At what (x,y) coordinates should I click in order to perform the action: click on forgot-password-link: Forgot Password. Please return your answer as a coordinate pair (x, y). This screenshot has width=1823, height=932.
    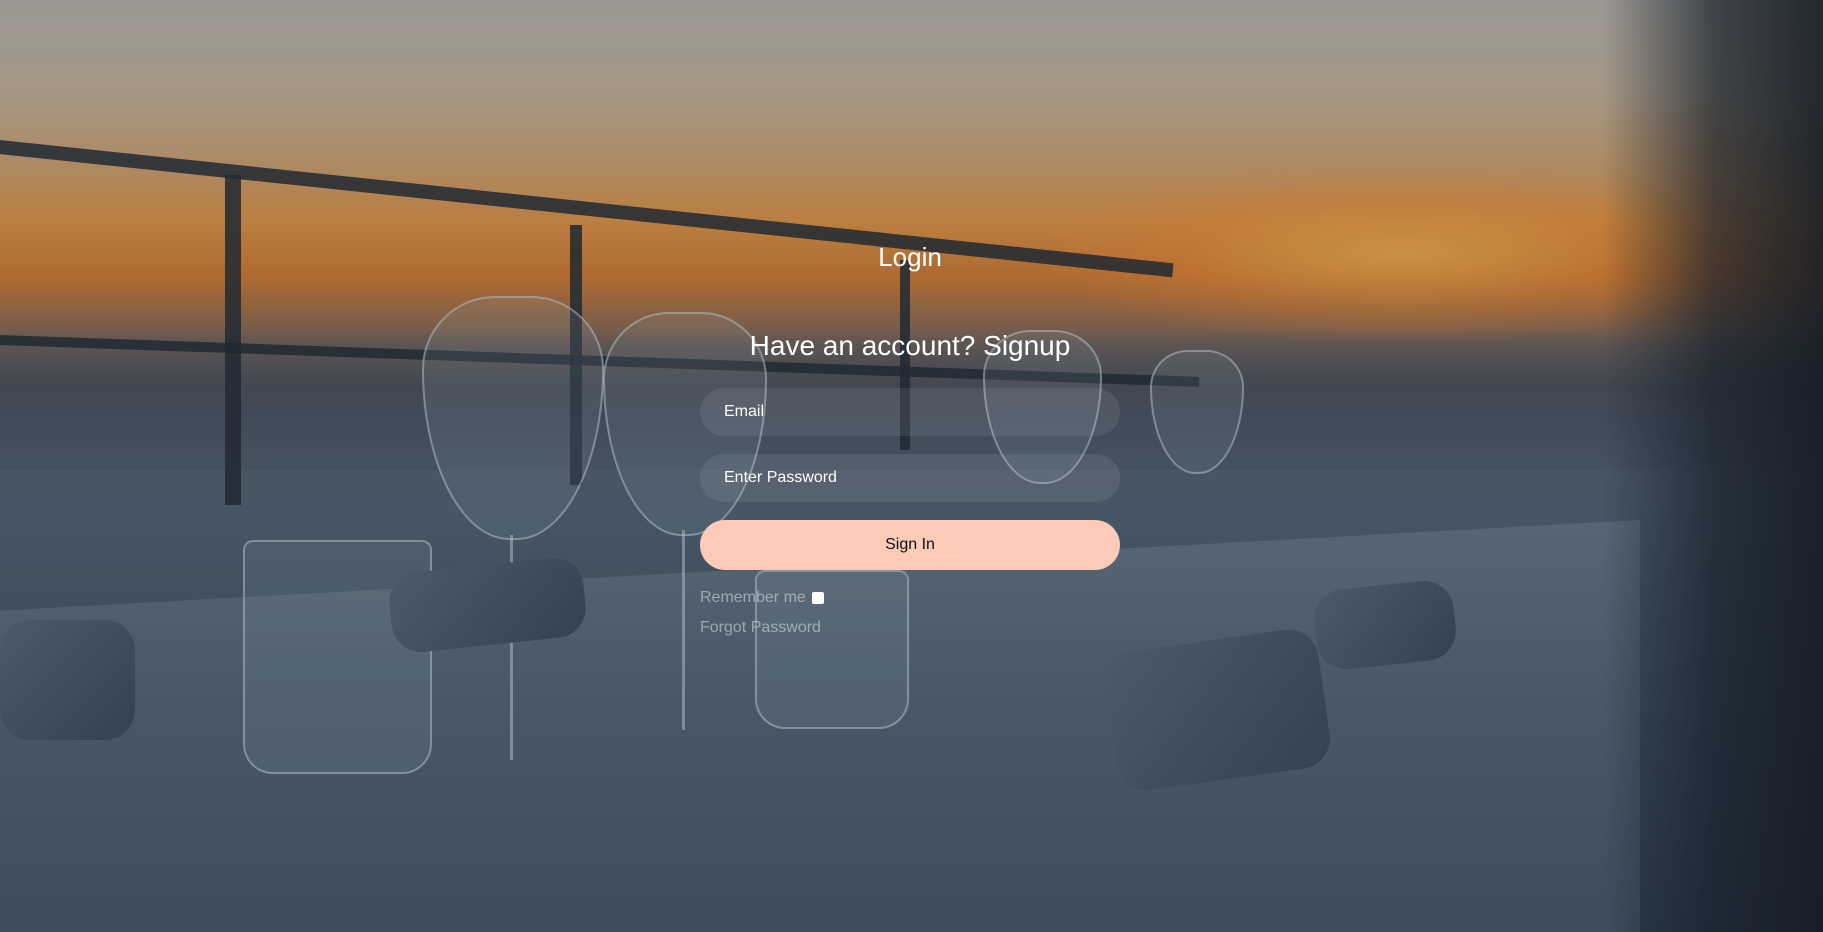
    Looking at the image, I should click on (760, 628).